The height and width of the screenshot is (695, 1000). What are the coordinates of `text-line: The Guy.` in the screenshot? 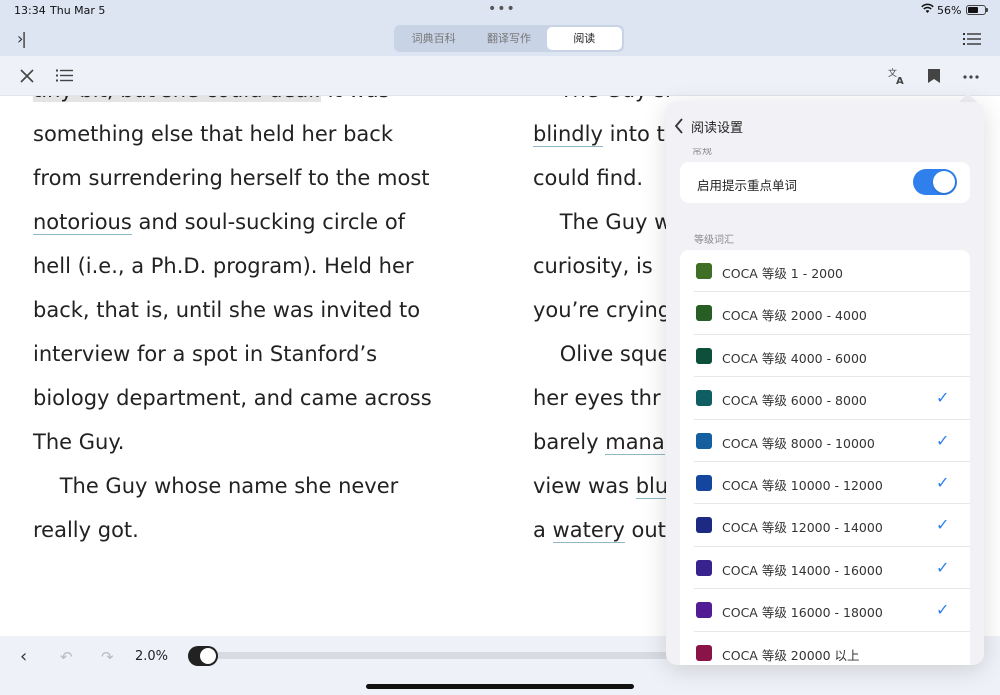 It's located at (78, 442).